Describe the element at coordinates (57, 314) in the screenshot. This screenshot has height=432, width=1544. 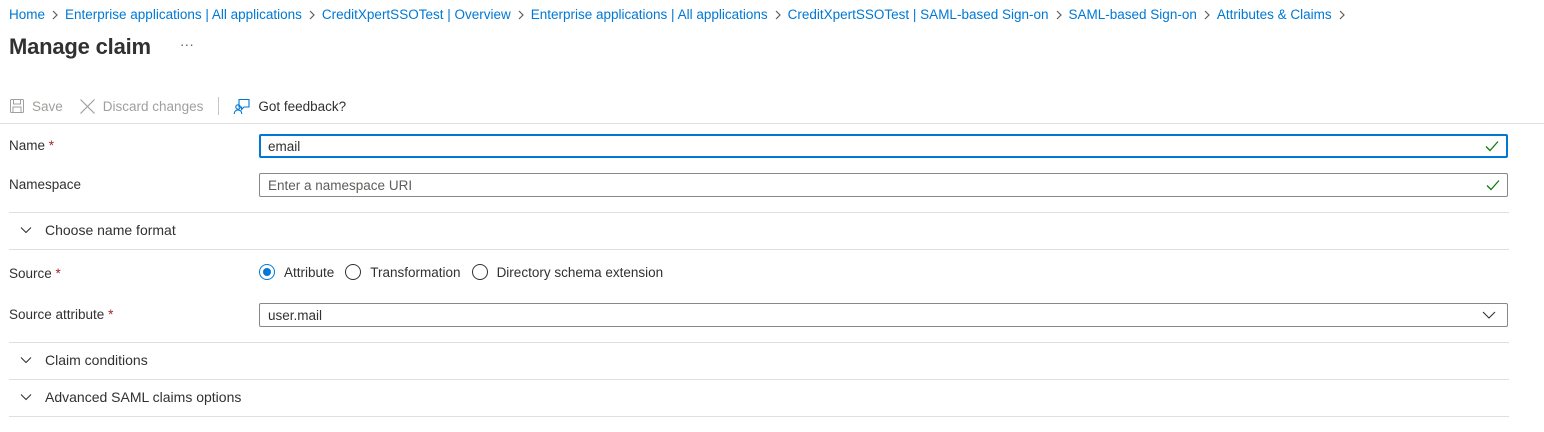
I see `source-attribute-label-text: Source attribute` at that location.